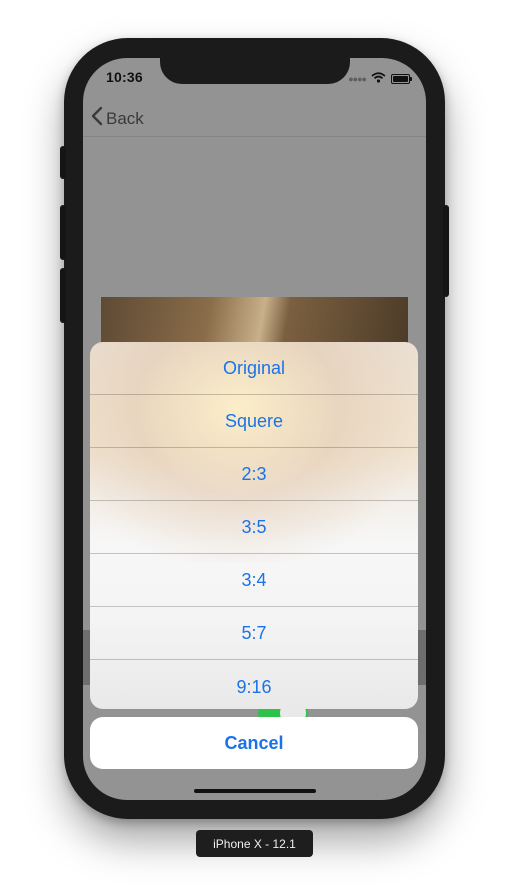  I want to click on option-3-5: 3:5, so click(254, 527).